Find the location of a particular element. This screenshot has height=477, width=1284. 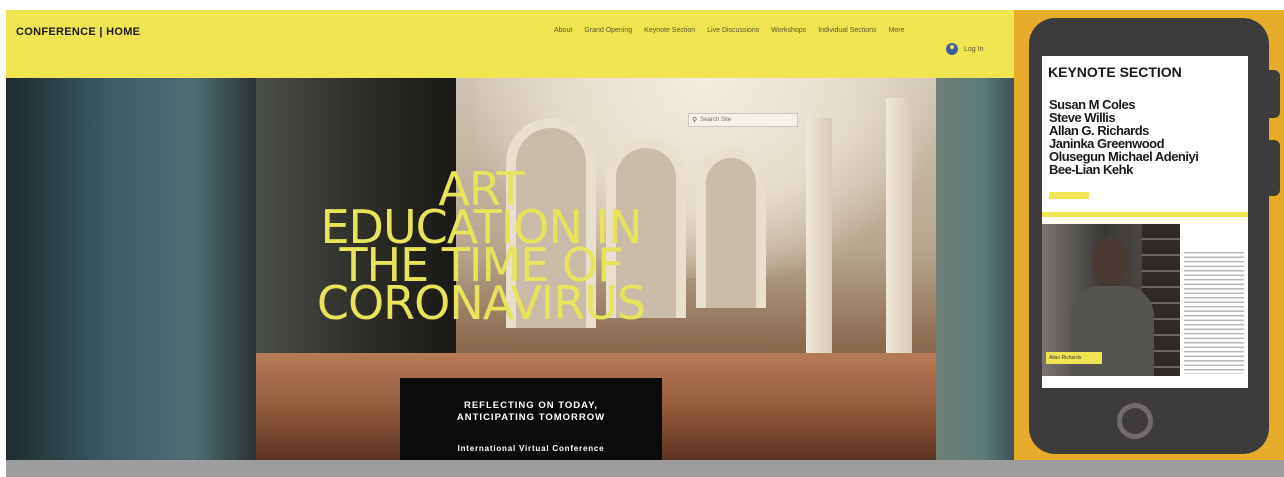

nav-item-keynote-section: Keynote Section is located at coordinates (669, 30).